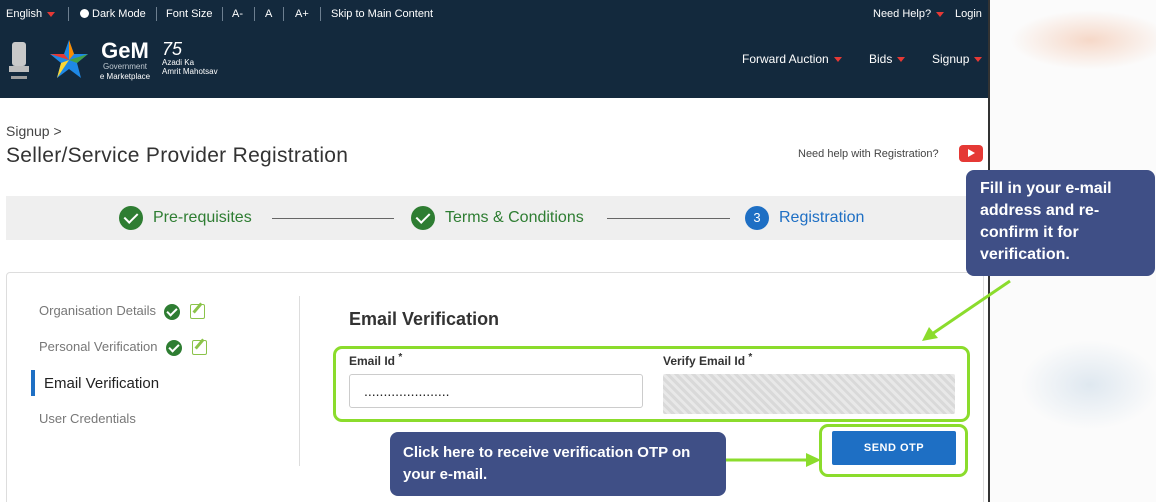  I want to click on registration-help-text: Need help with Registration?, so click(868, 154).